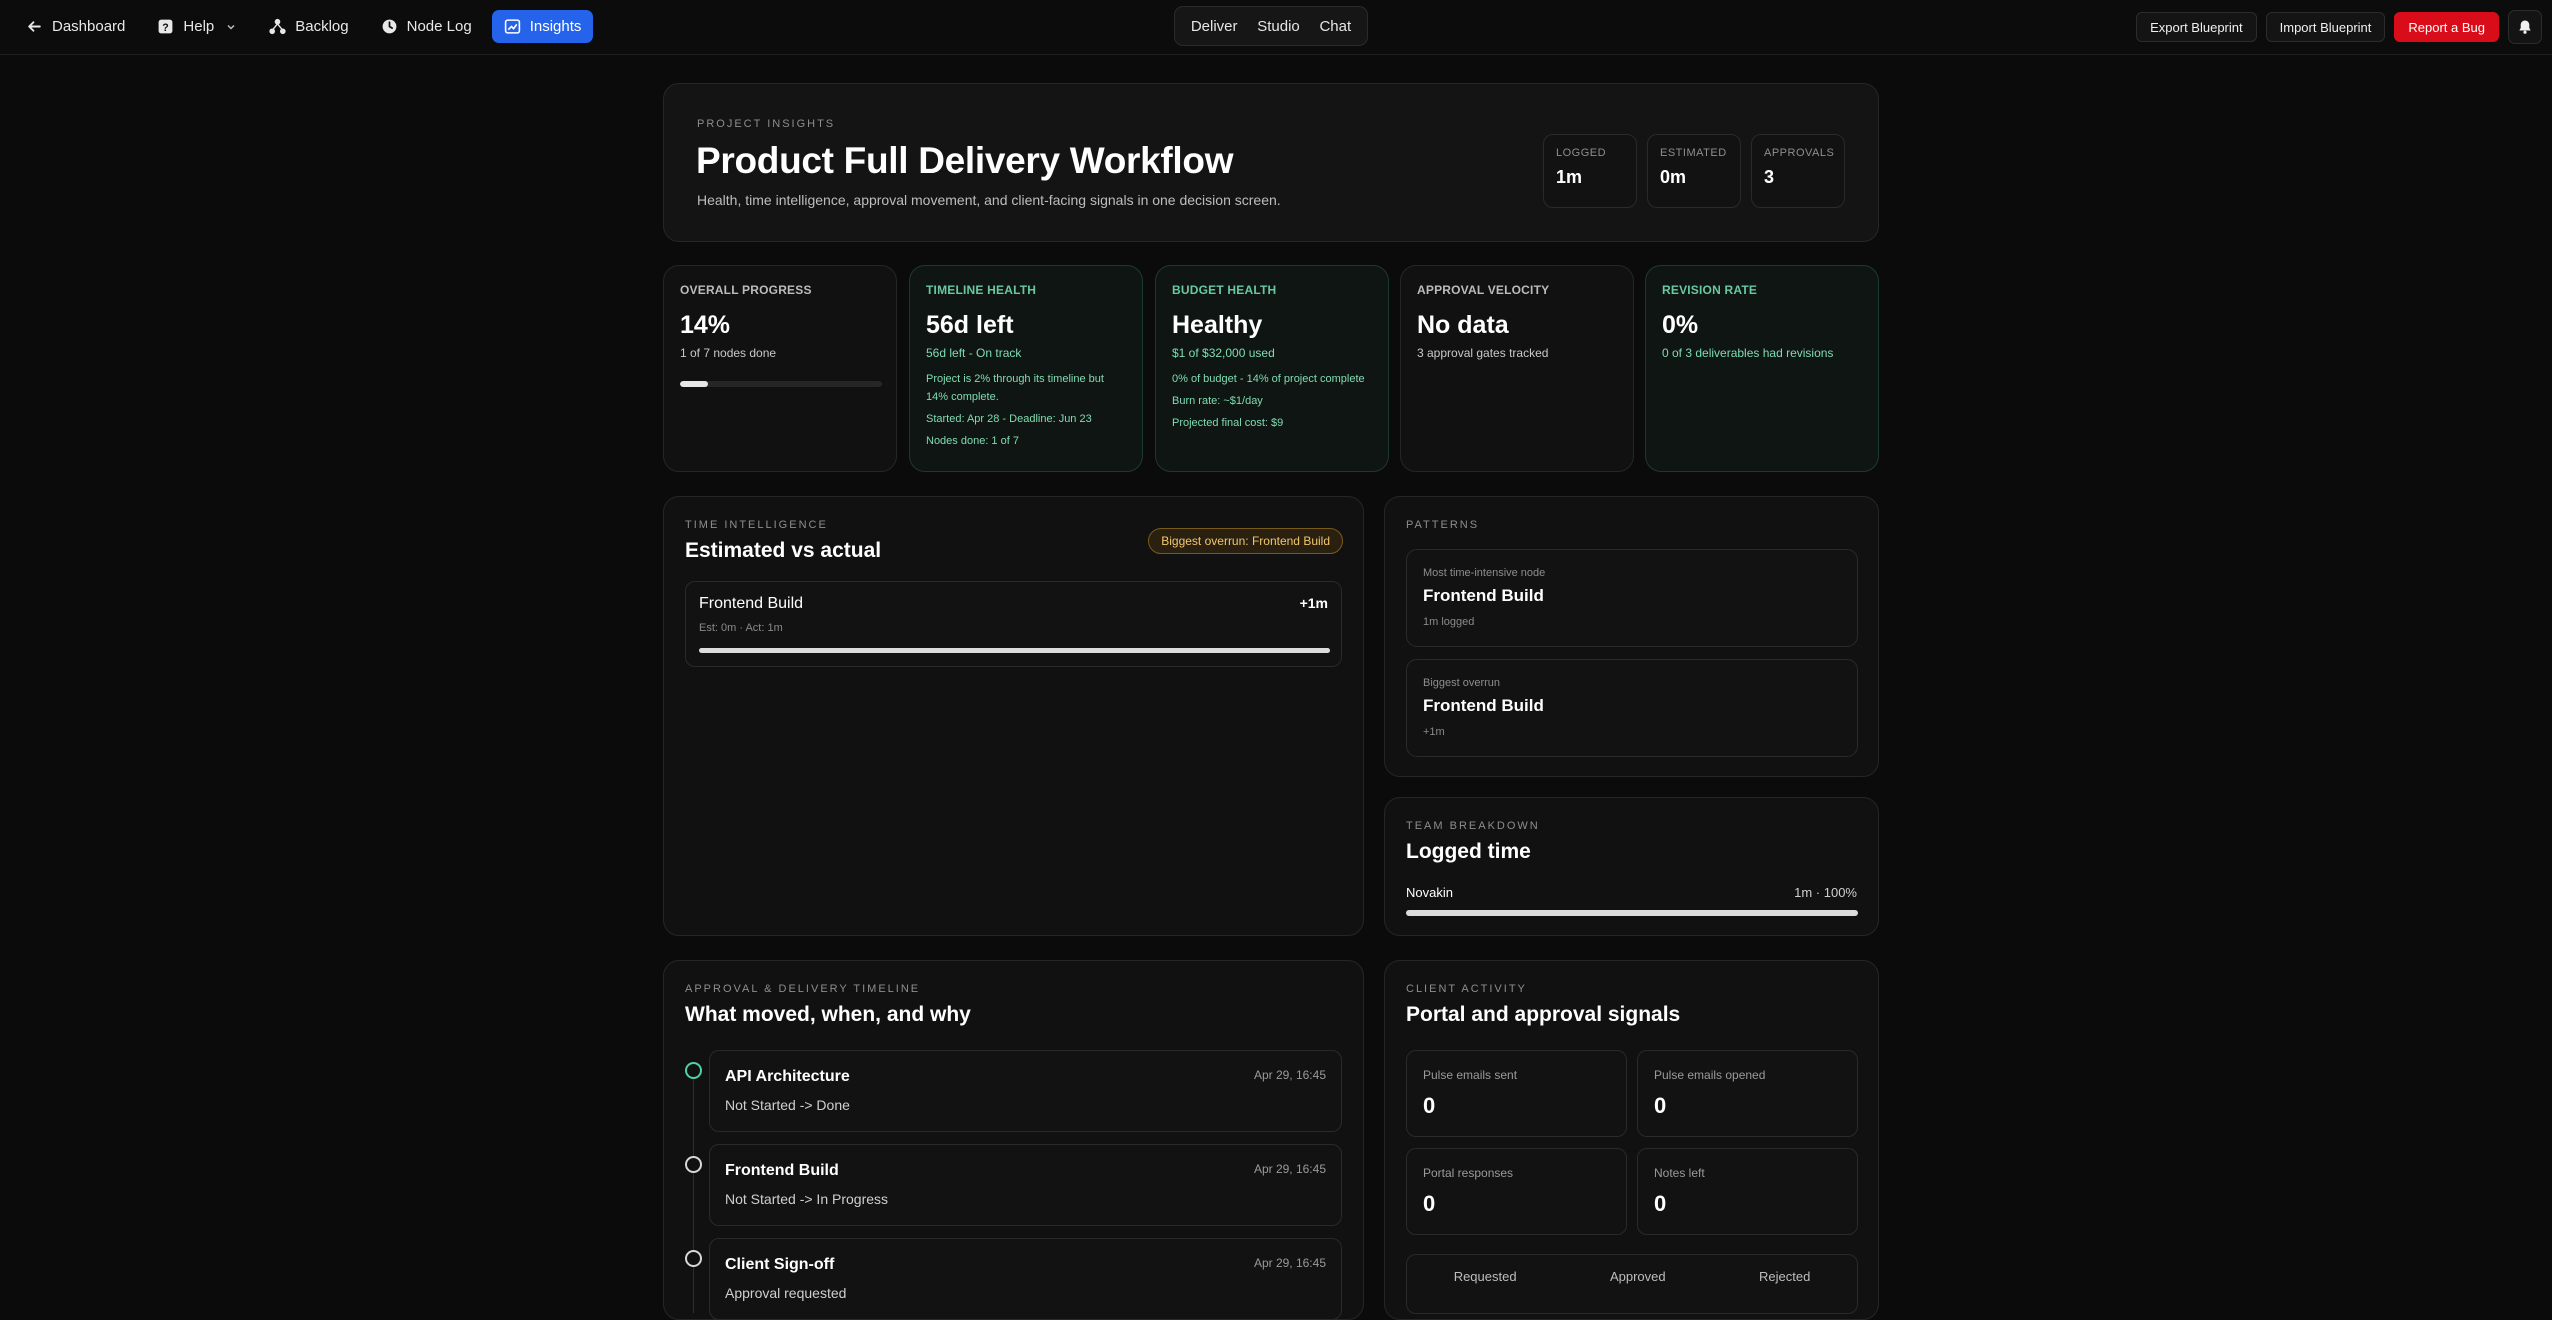  I want to click on backlog-button: Backlog, so click(308, 26).